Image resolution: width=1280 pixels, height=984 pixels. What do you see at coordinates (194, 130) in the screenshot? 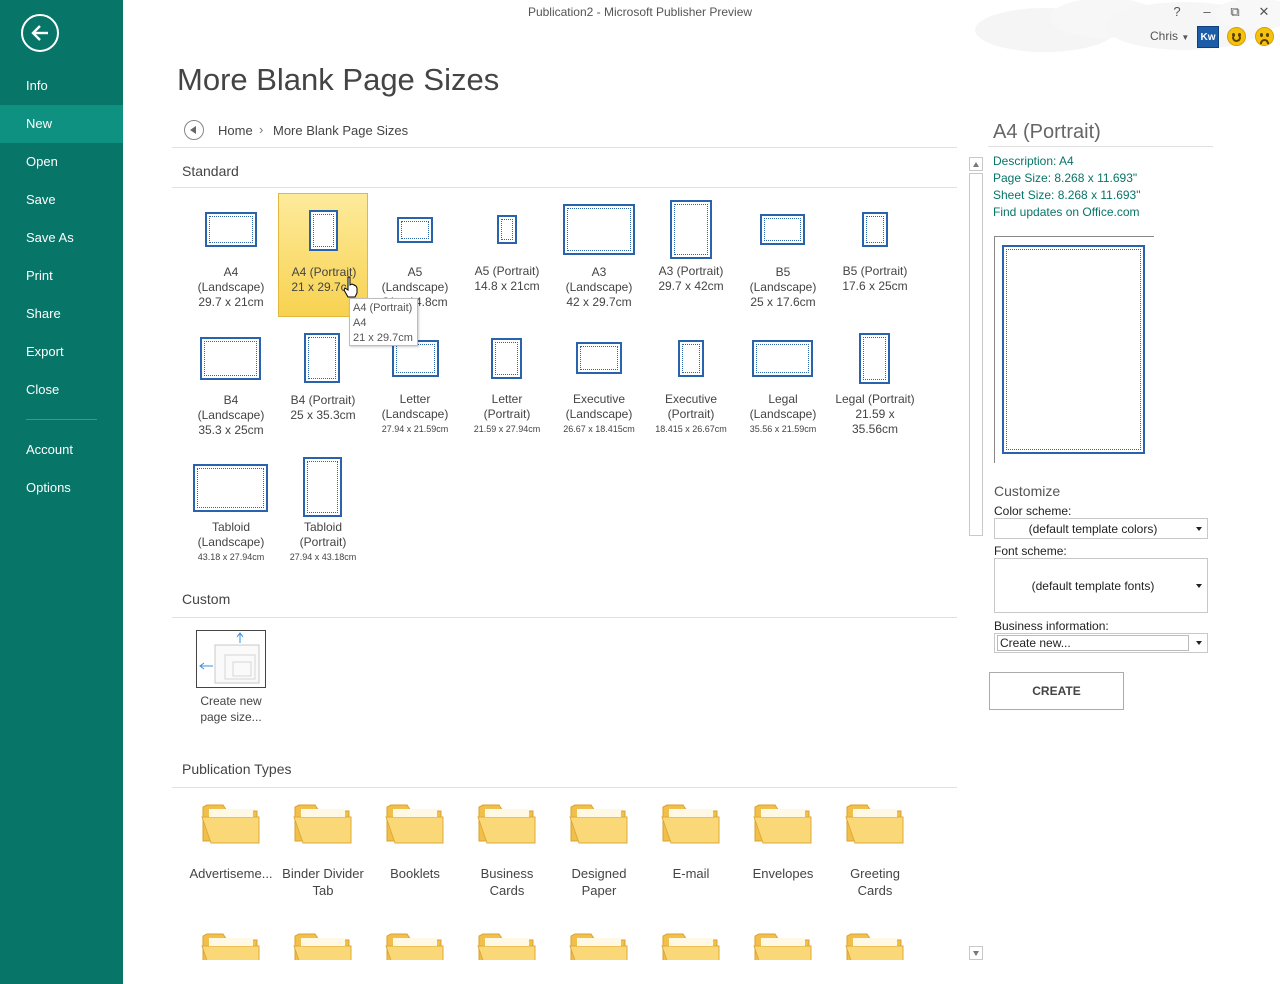
I see `breadcrumb-back-icon` at bounding box center [194, 130].